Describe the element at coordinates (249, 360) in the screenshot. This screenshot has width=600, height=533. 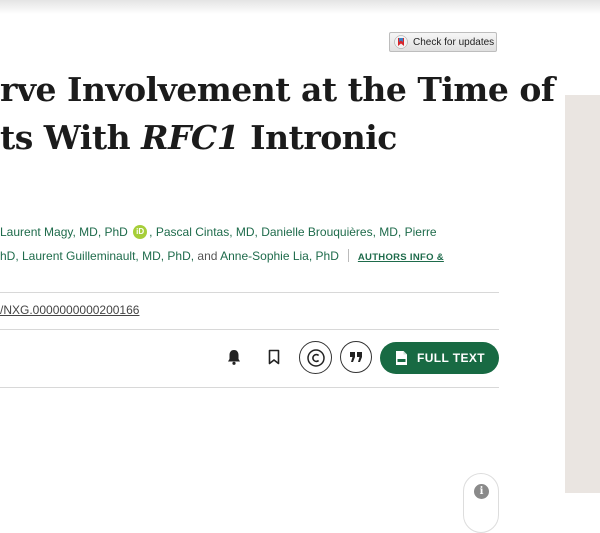
I see `article-toolbar: FULL TEXT` at that location.